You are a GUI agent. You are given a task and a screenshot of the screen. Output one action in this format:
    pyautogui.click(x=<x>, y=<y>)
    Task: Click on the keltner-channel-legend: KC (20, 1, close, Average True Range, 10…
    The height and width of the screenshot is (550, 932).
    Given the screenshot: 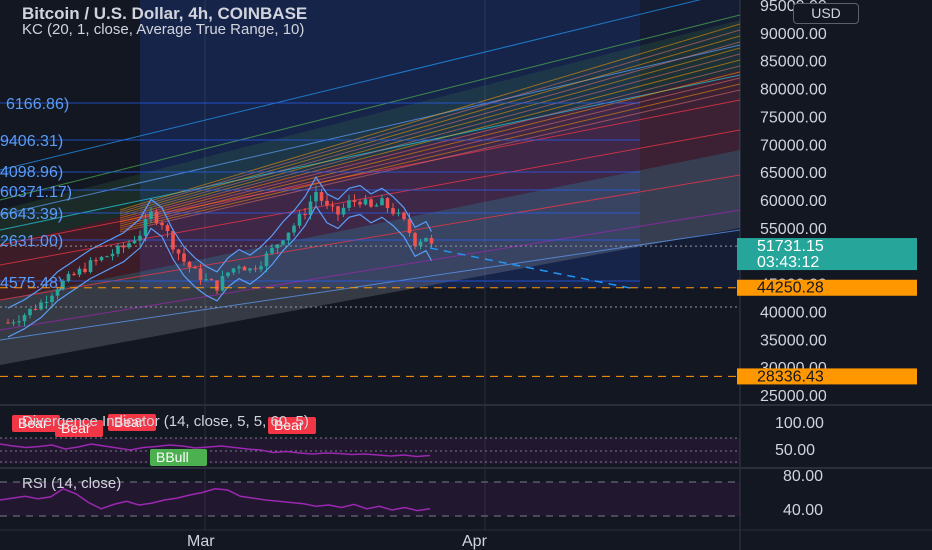 What is the action you would take?
    pyautogui.click(x=163, y=29)
    